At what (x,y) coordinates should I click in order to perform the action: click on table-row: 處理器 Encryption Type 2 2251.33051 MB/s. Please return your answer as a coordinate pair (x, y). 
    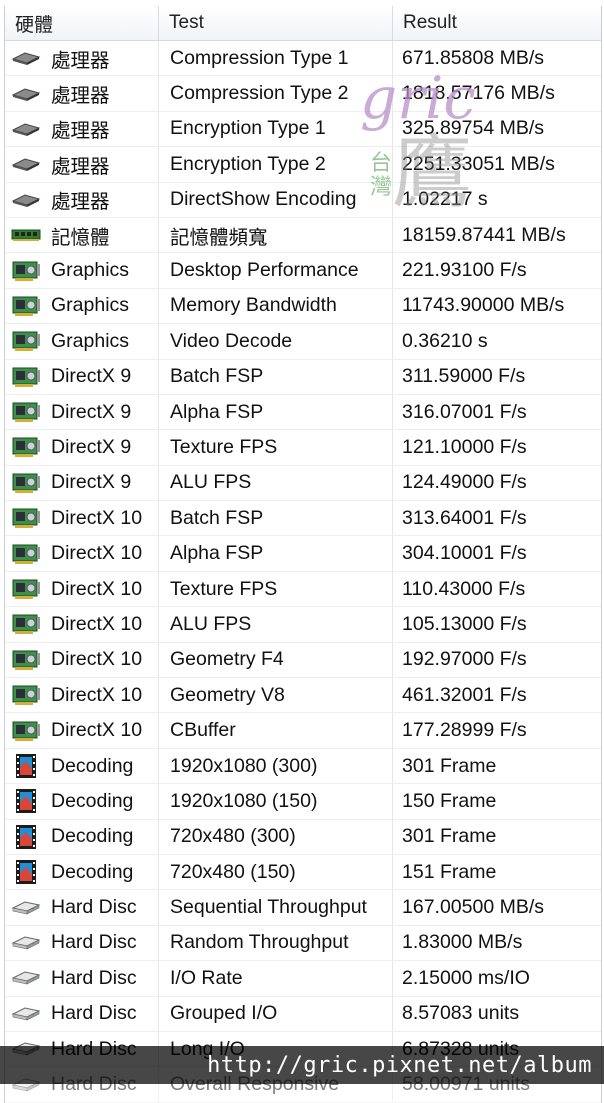
    Looking at the image, I should click on (303, 165).